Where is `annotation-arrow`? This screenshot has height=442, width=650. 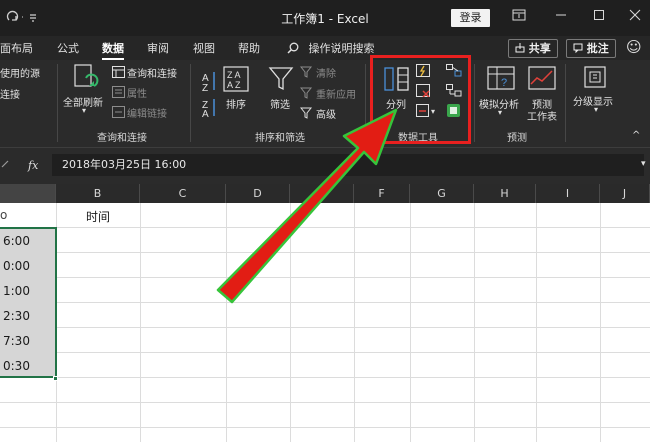
annotation-arrow is located at coordinates (307, 206).